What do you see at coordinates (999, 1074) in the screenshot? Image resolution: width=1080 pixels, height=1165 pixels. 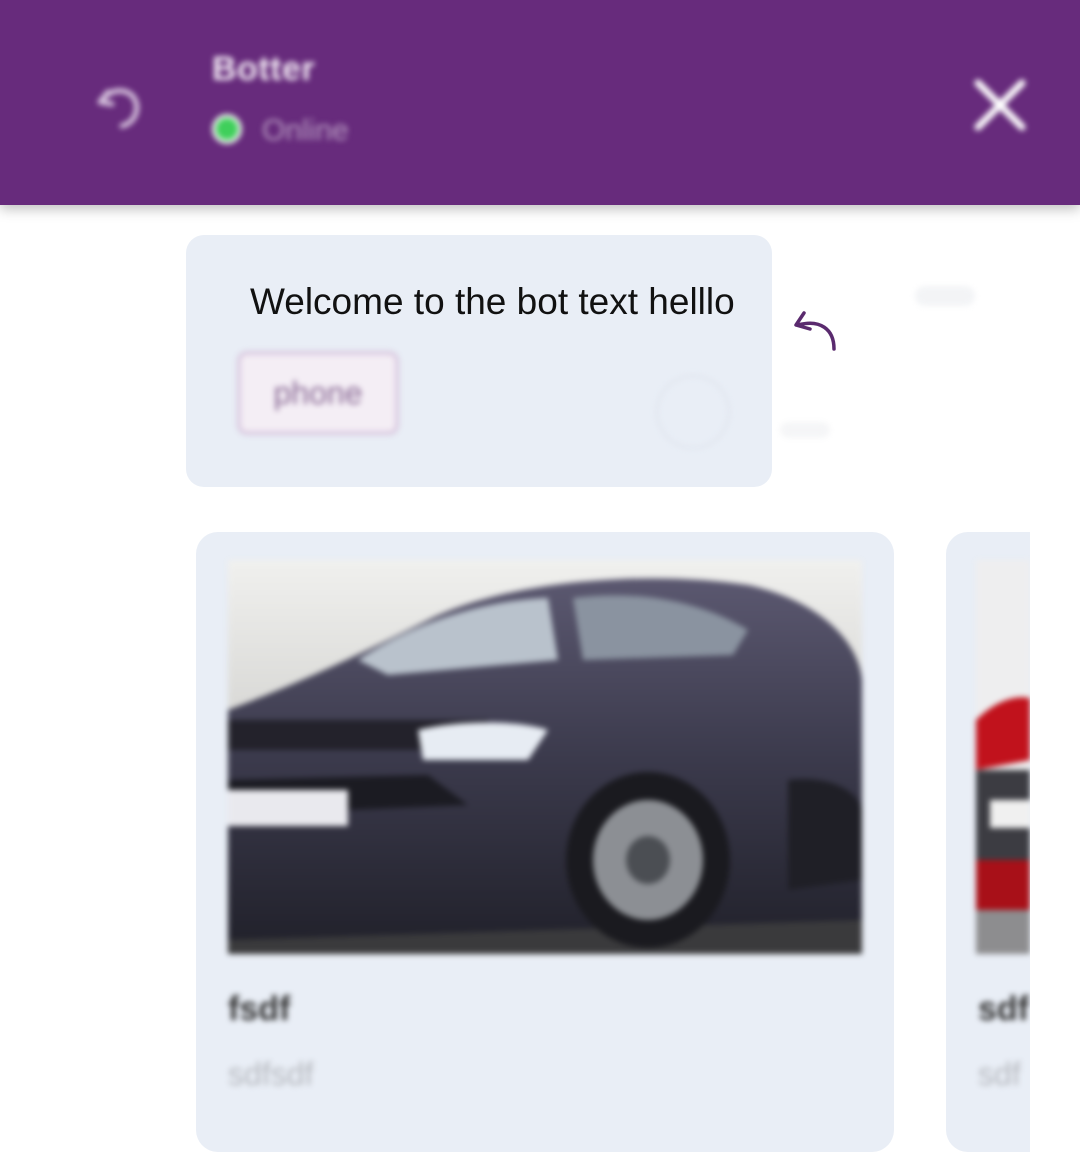 I see `card-subtitle: sdf` at bounding box center [999, 1074].